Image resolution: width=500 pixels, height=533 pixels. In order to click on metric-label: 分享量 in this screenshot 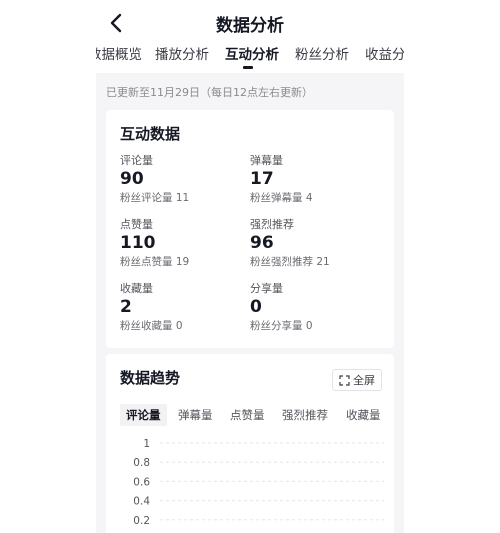, I will do `click(266, 288)`.